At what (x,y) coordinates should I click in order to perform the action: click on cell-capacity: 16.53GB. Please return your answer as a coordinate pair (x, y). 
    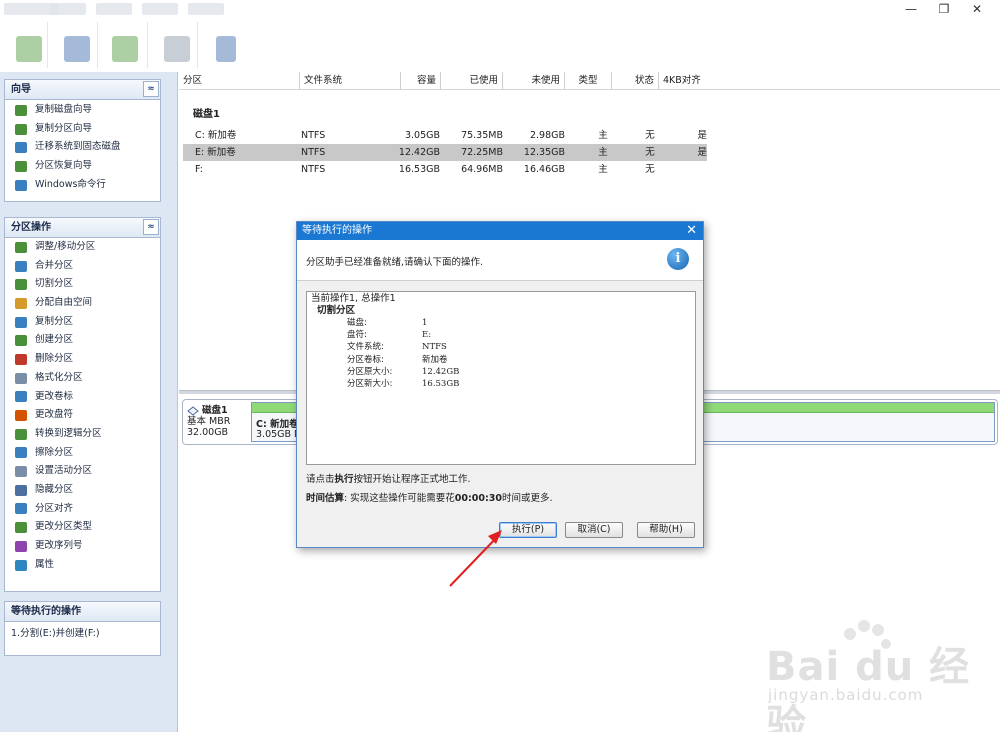
    Looking at the image, I should click on (419, 169).